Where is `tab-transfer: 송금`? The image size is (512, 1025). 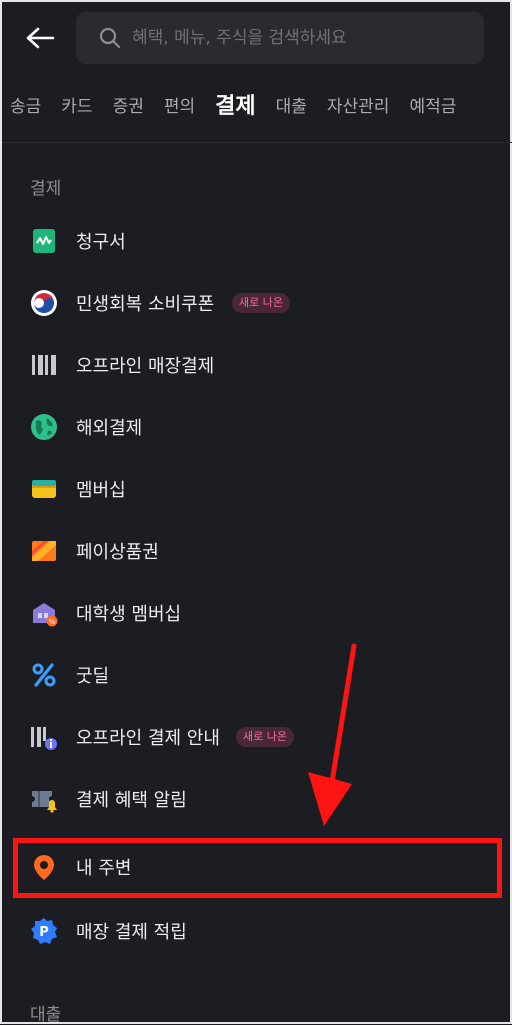 tab-transfer: 송금 is located at coordinates (25, 104).